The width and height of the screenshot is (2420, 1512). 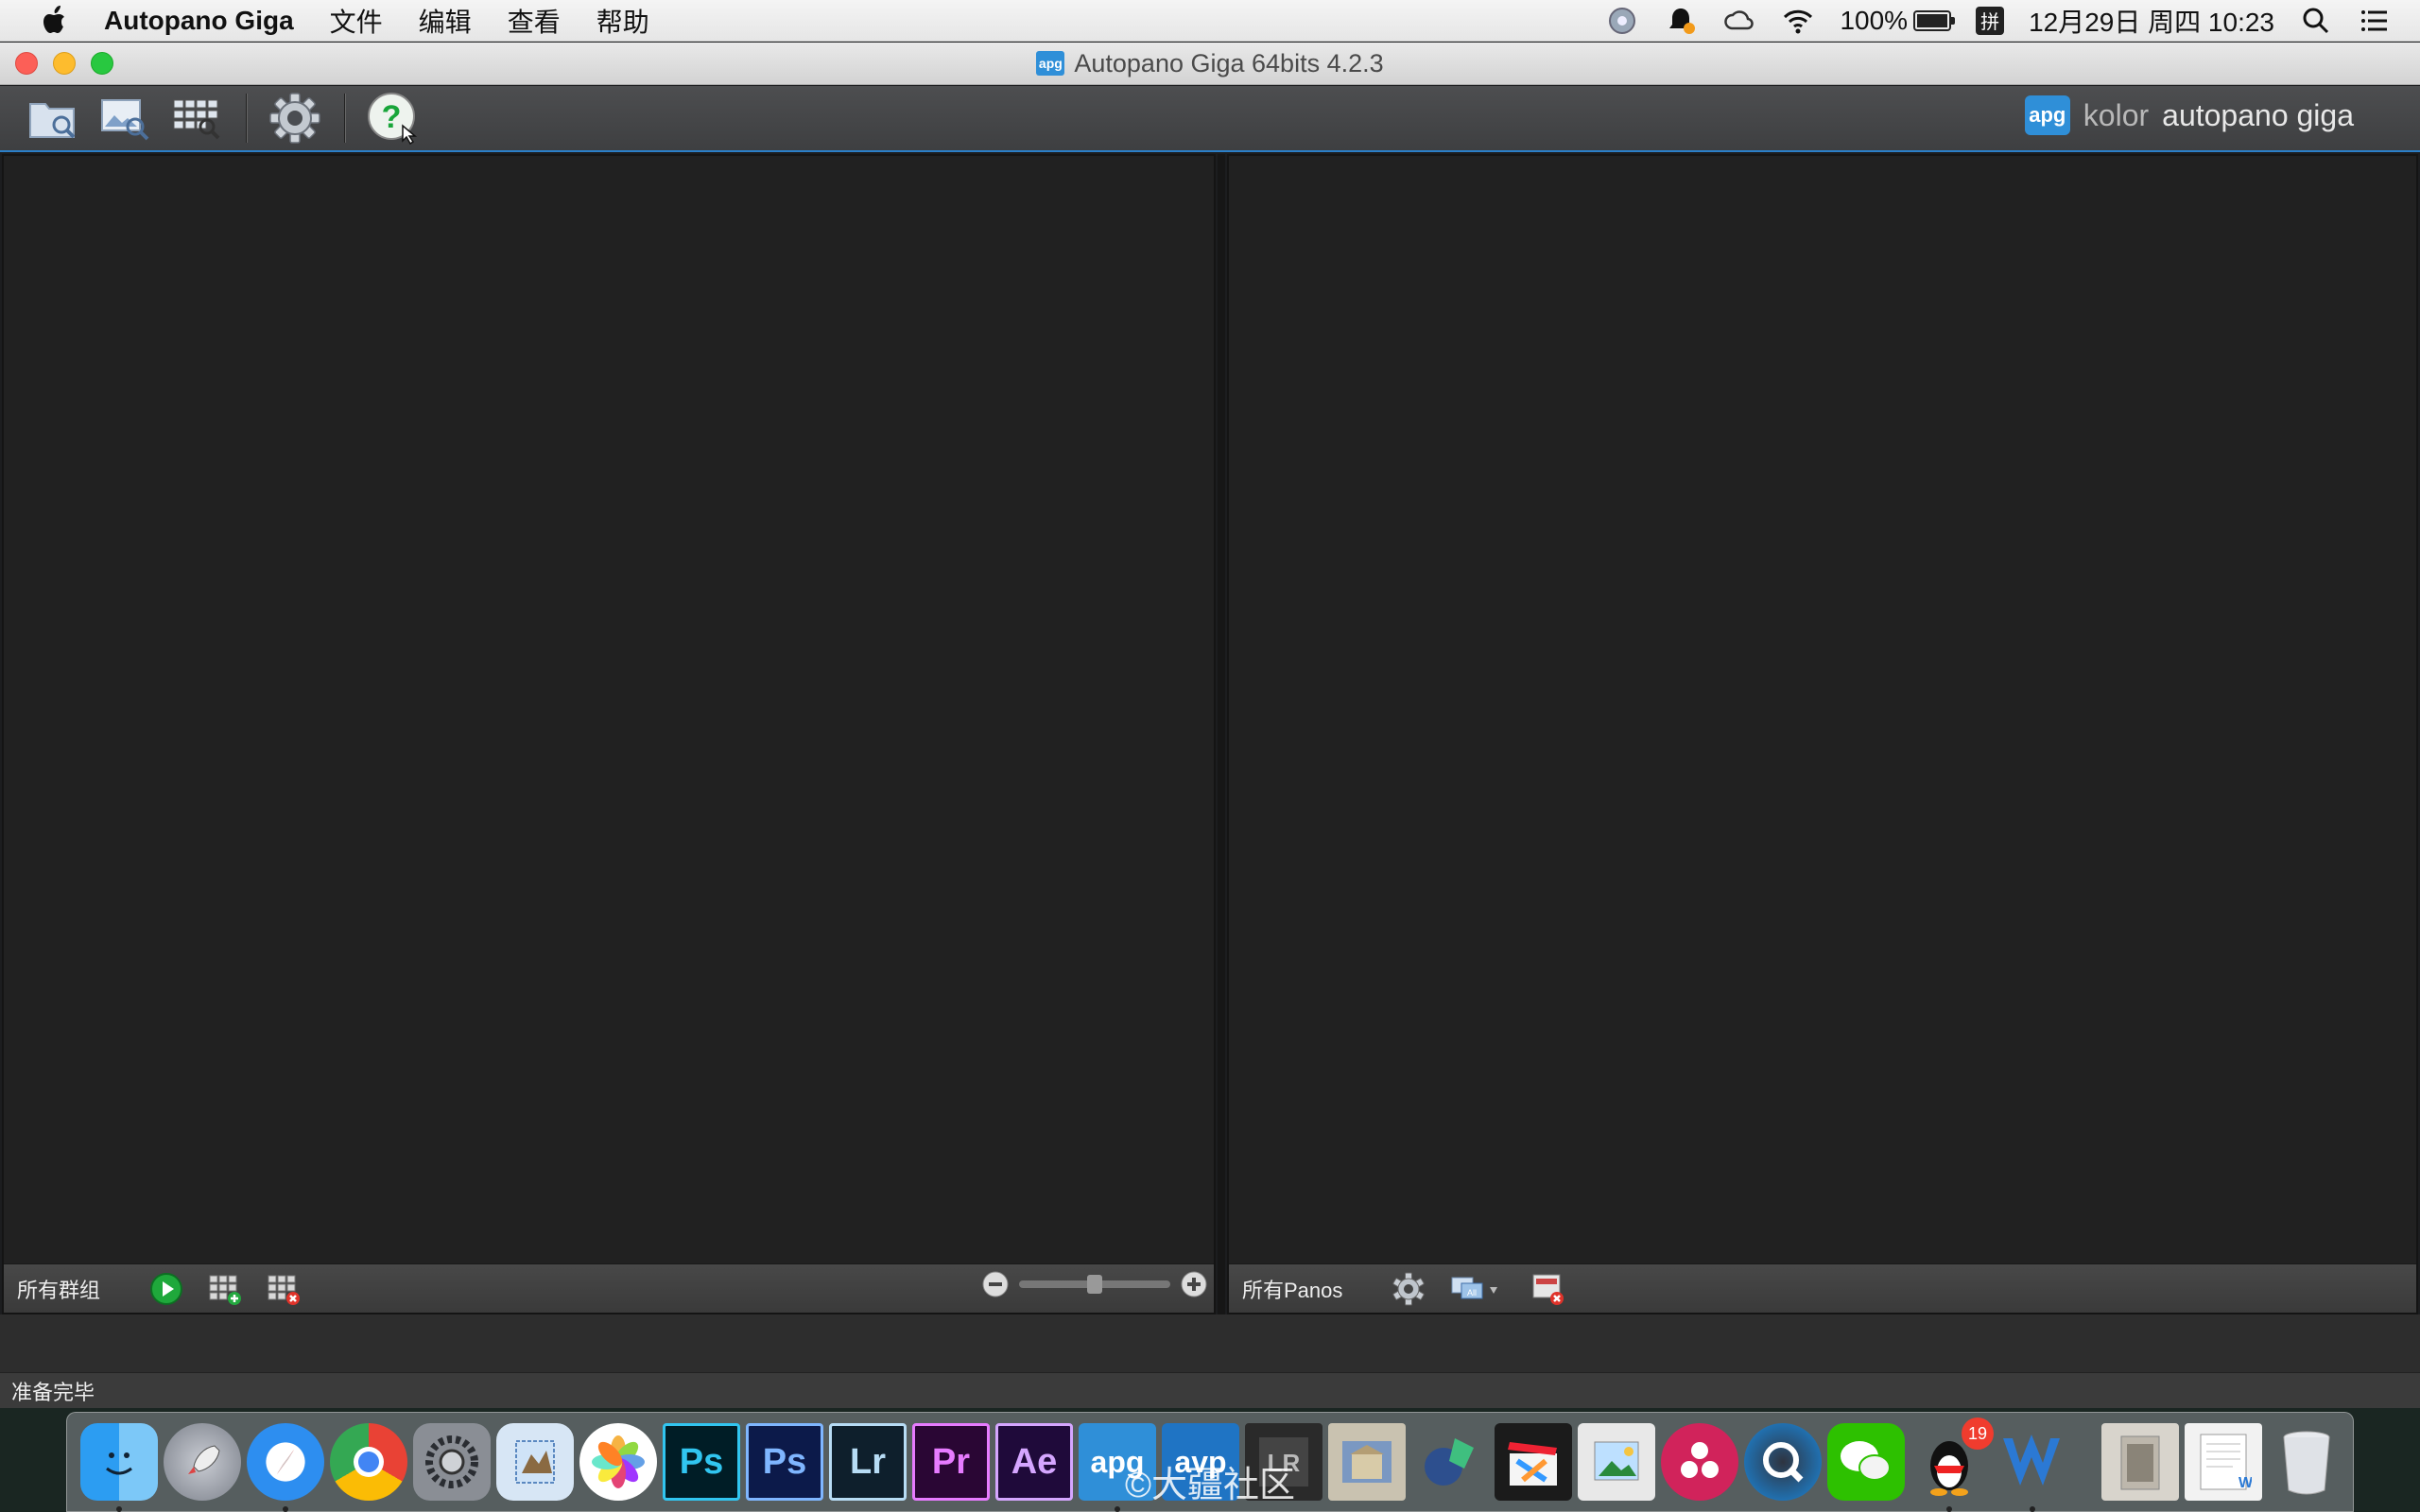 I want to click on dock-photoshop: Ps, so click(x=785, y=1462).